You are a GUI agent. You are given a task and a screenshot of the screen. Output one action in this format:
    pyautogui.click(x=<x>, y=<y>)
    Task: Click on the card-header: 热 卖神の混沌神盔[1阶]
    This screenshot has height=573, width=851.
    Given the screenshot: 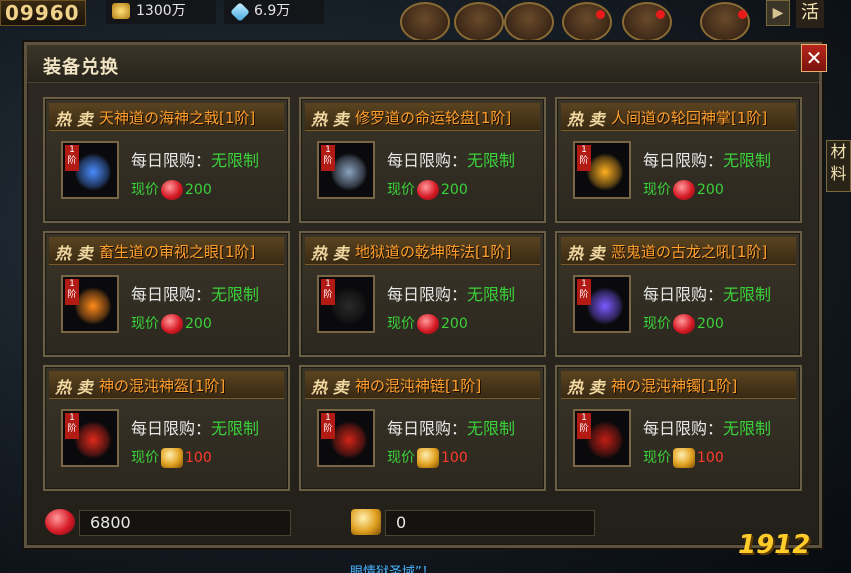 What is the action you would take?
    pyautogui.click(x=166, y=385)
    